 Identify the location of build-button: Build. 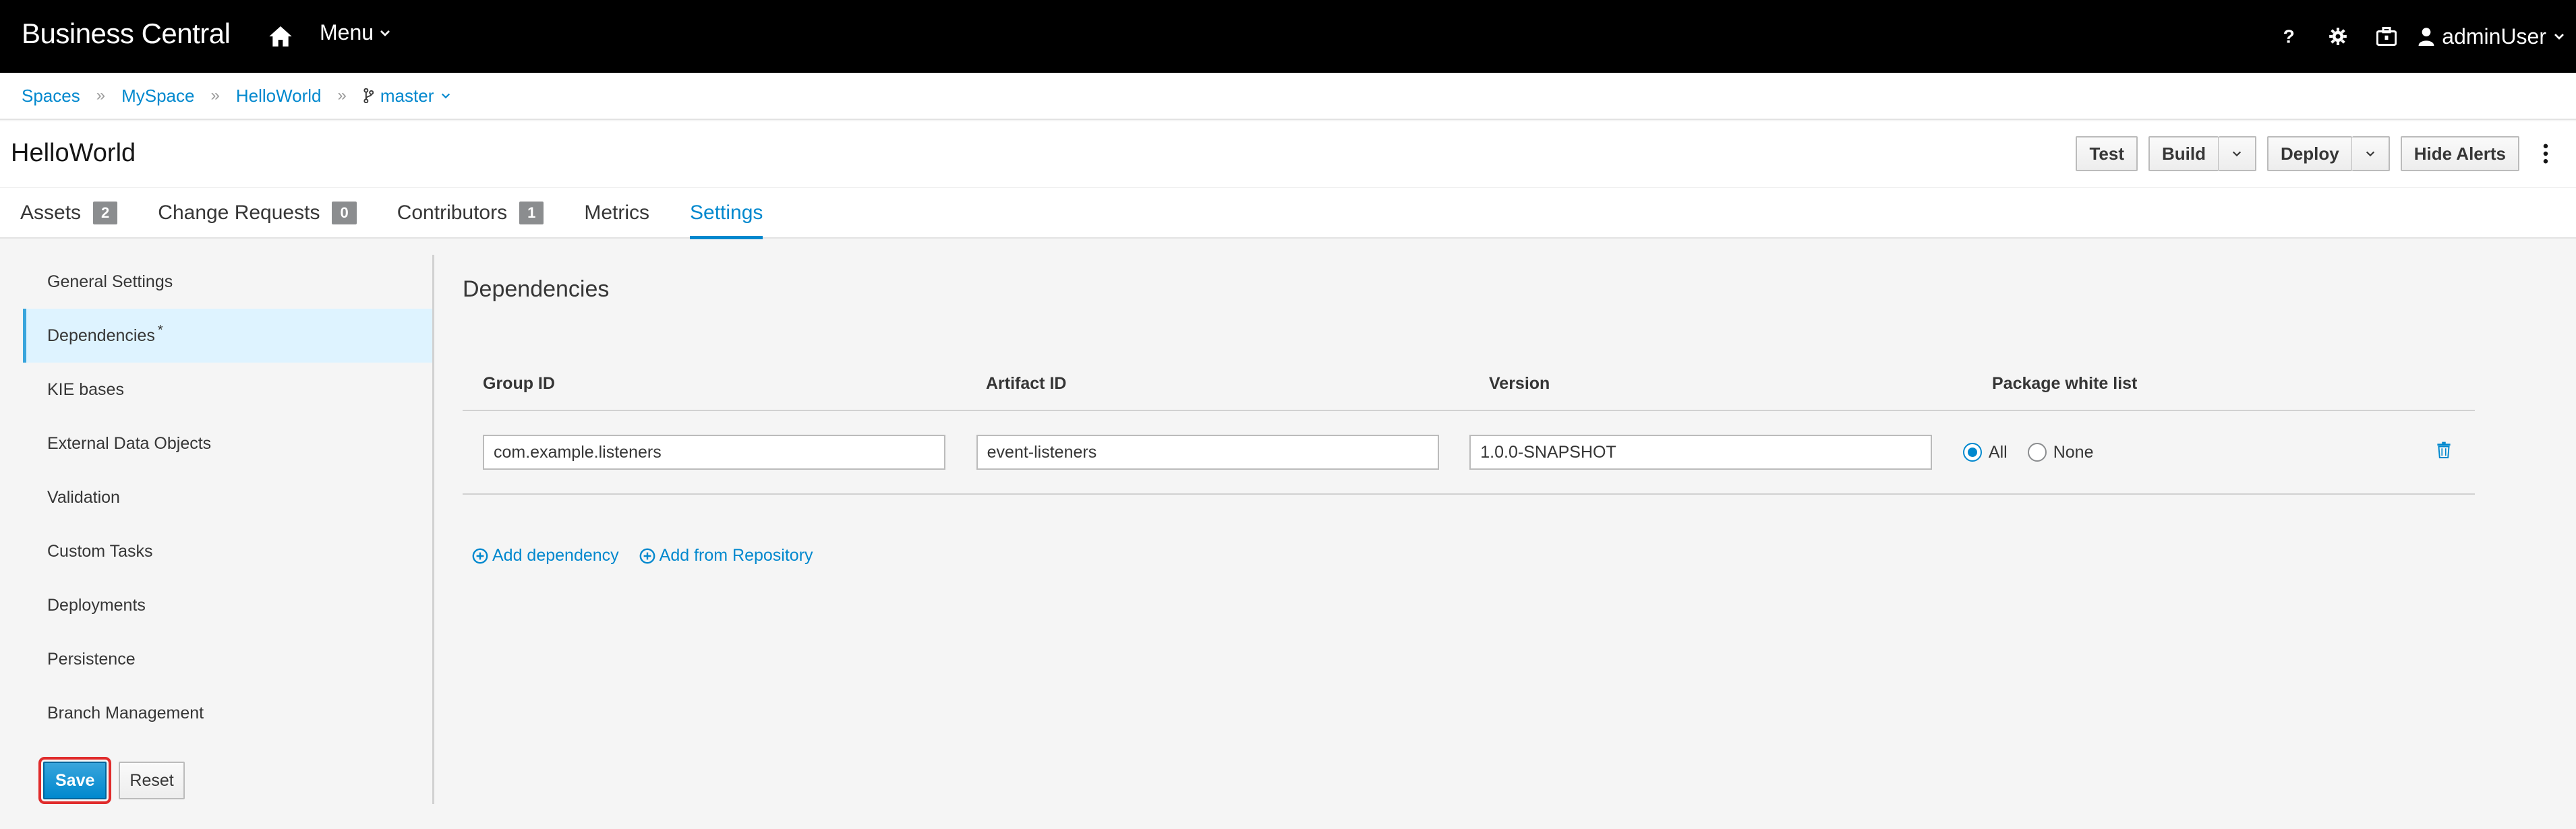
(2184, 153).